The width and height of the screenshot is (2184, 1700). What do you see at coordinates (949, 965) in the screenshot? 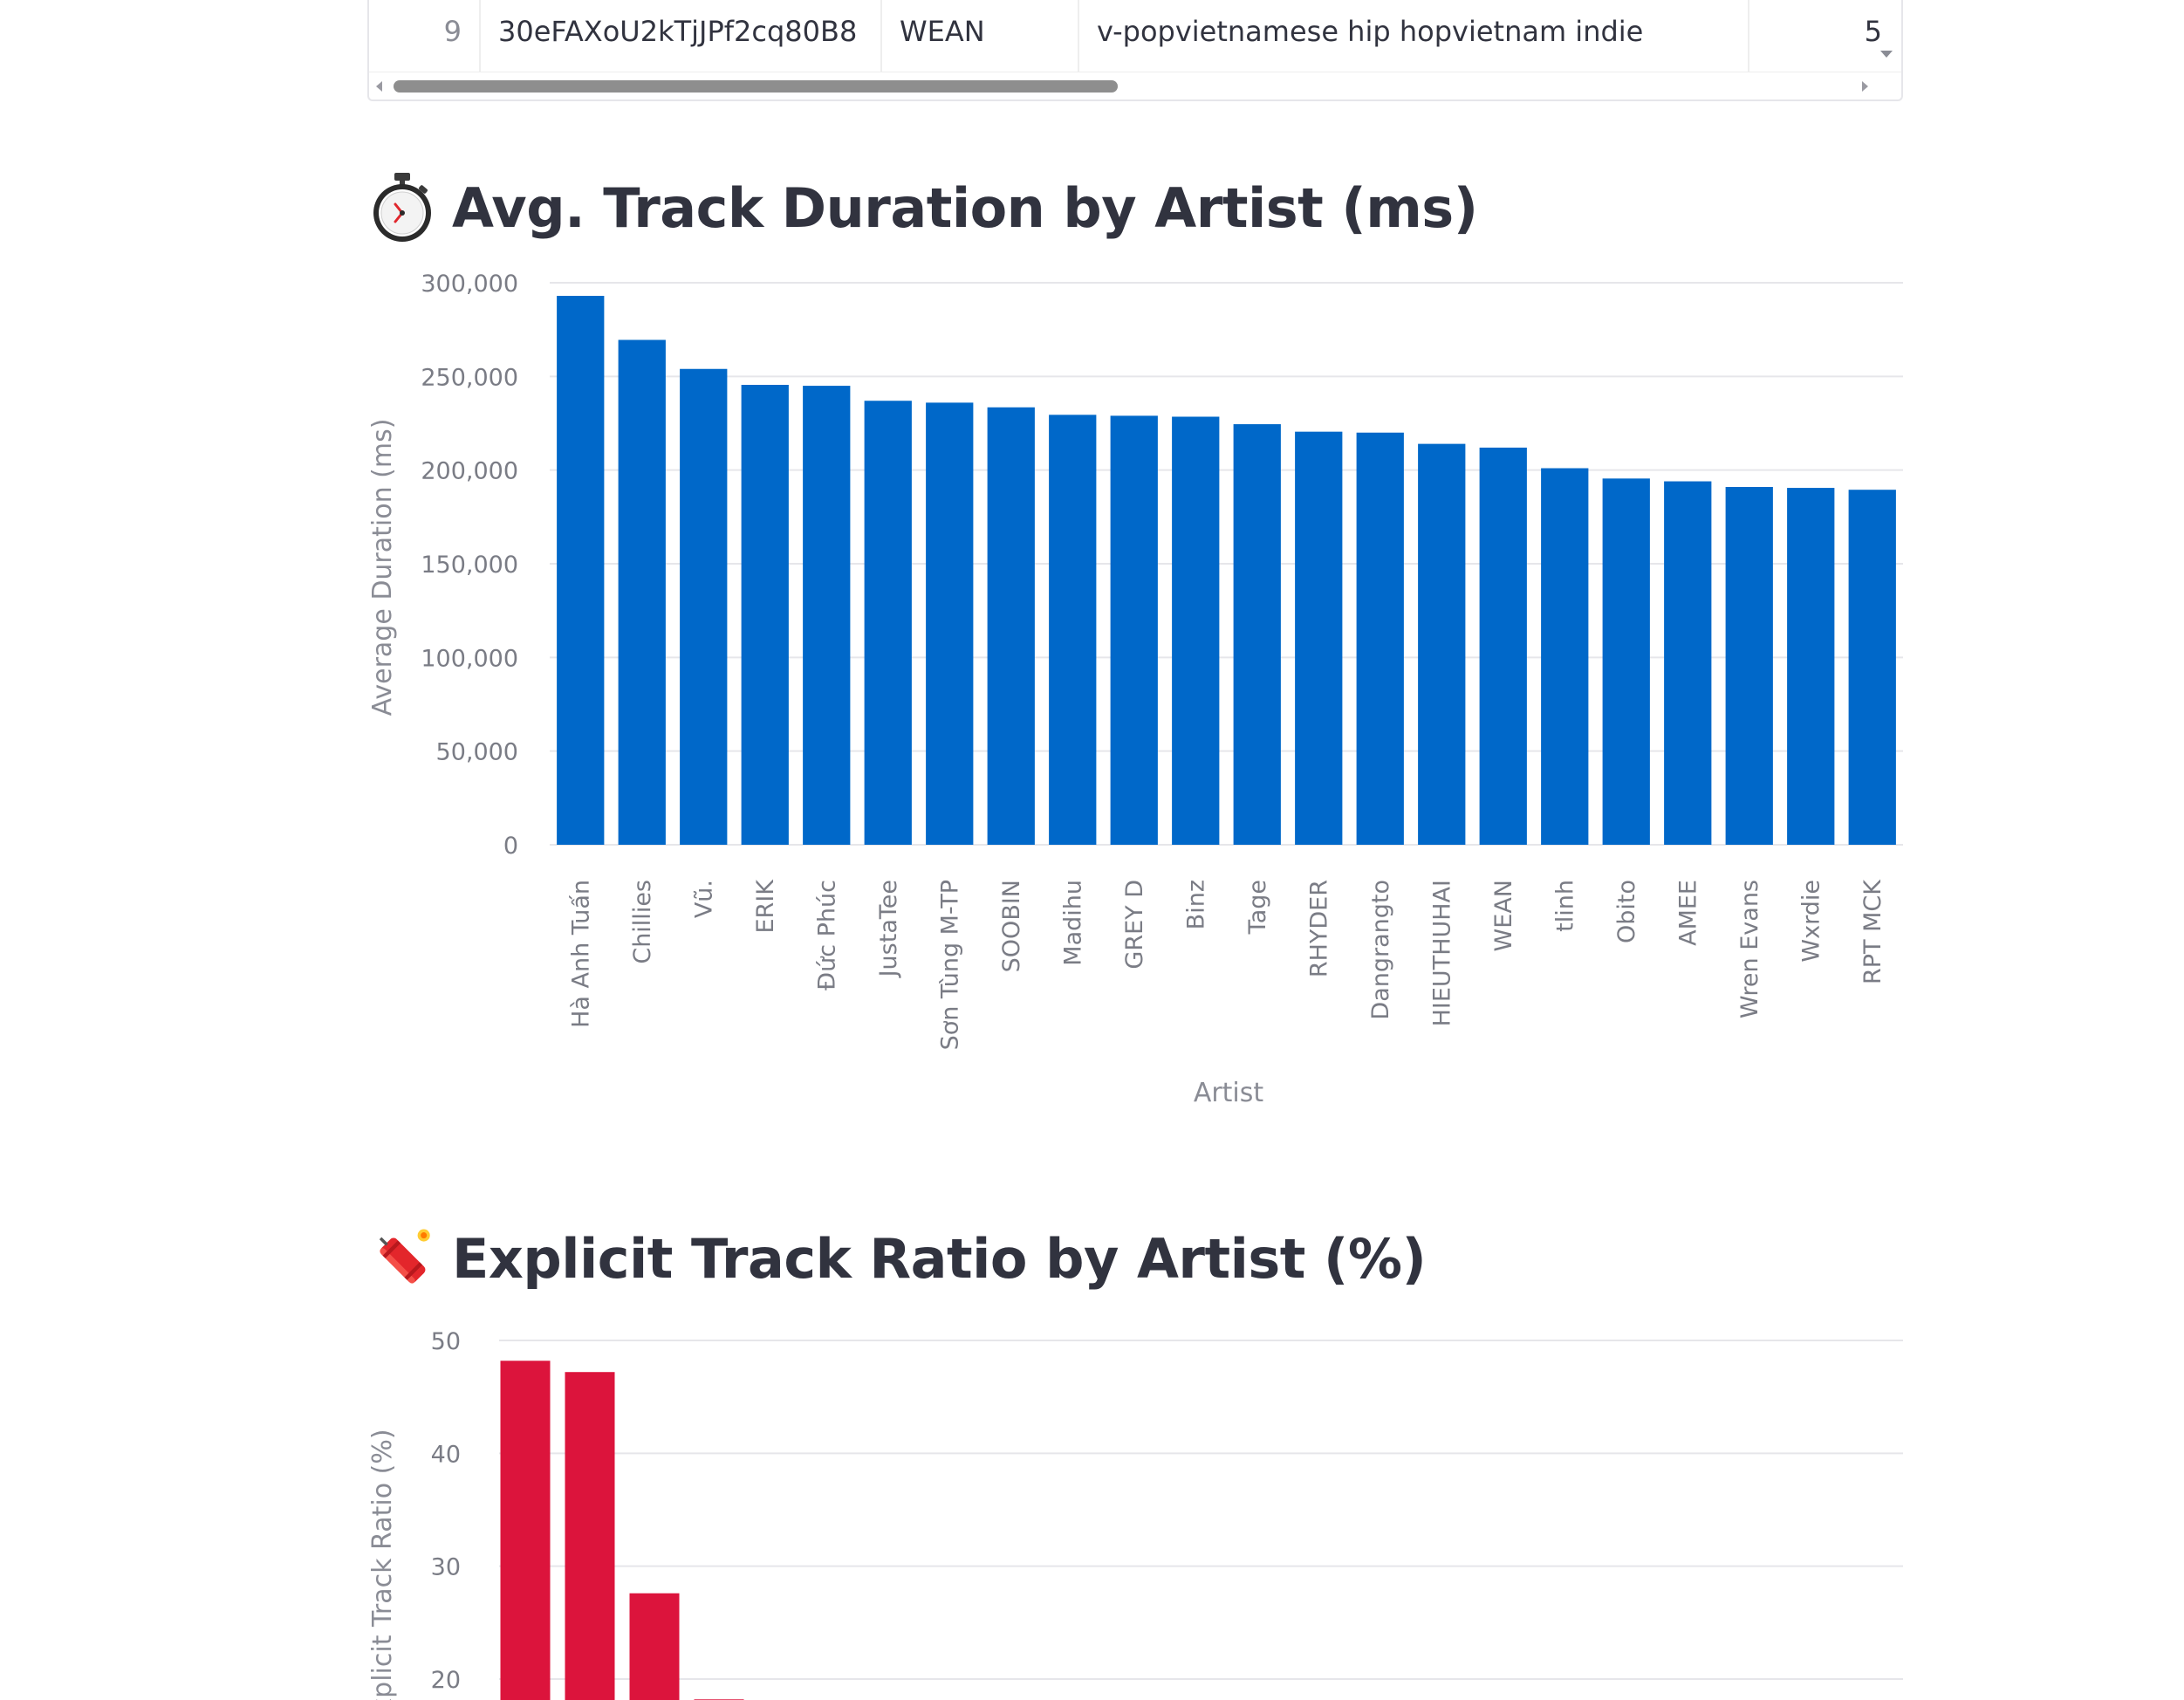
I see `x-tick-label: Sơn Tùng M-TP` at bounding box center [949, 965].